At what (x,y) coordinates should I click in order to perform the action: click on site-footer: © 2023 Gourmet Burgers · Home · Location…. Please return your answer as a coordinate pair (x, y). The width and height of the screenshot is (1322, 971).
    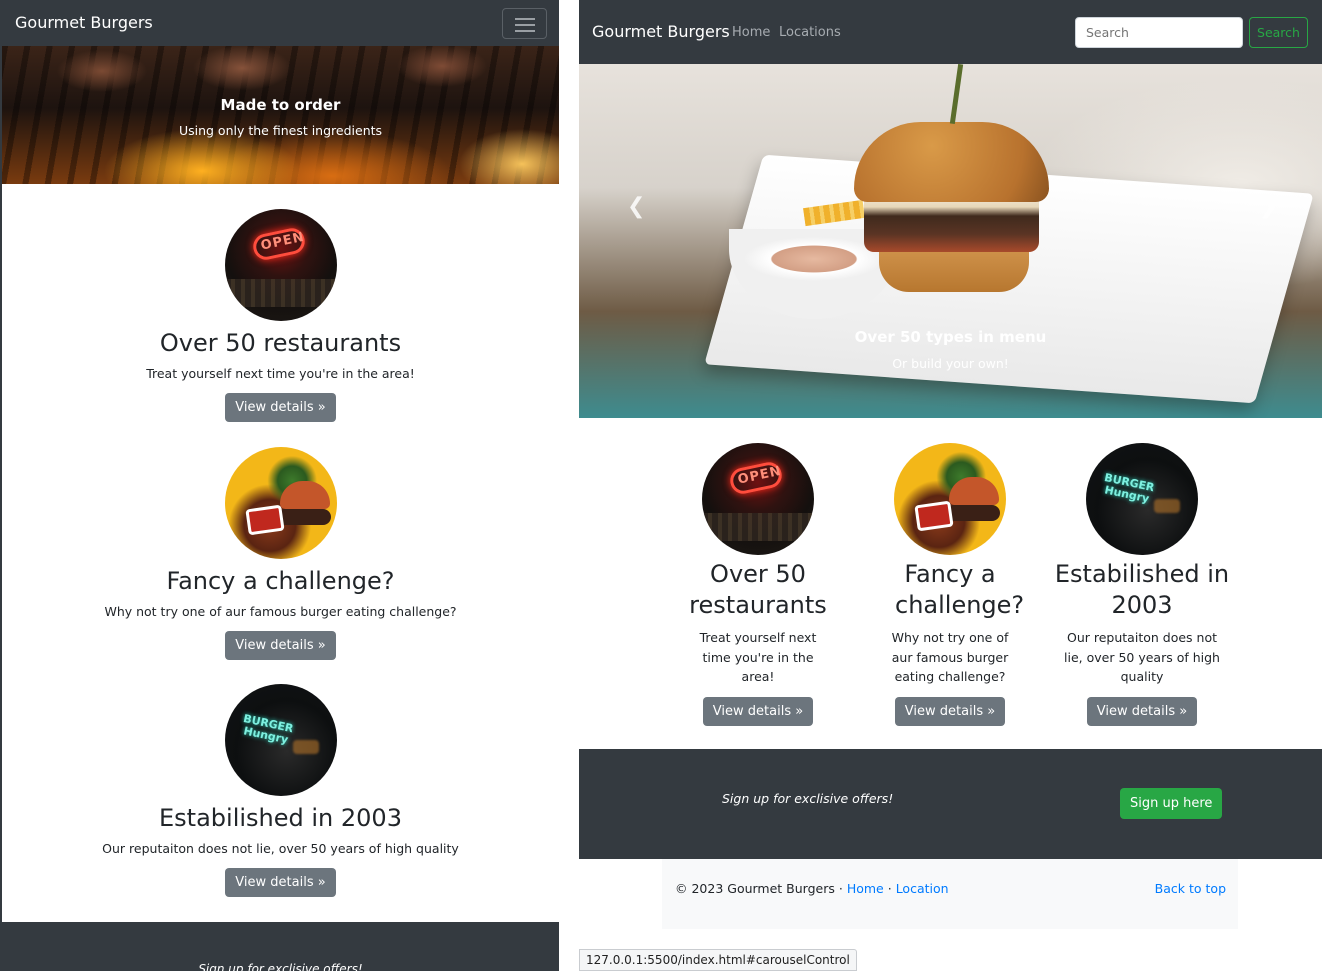
    Looking at the image, I should click on (950, 894).